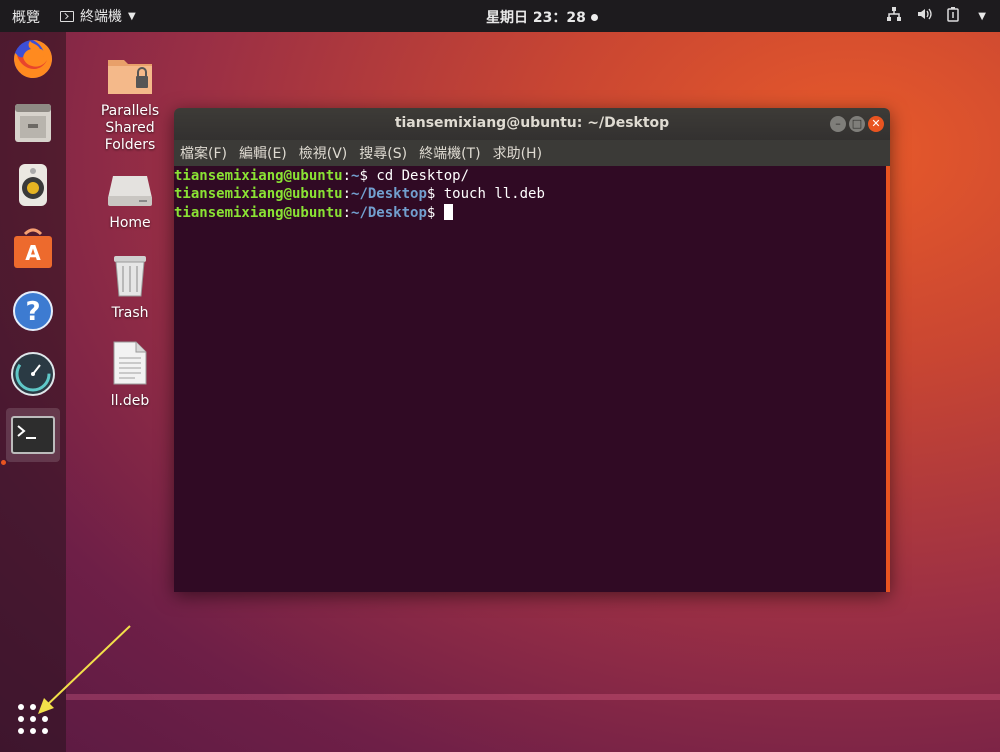 This screenshot has width=1000, height=752. I want to click on show-applications-button, so click(33, 719).